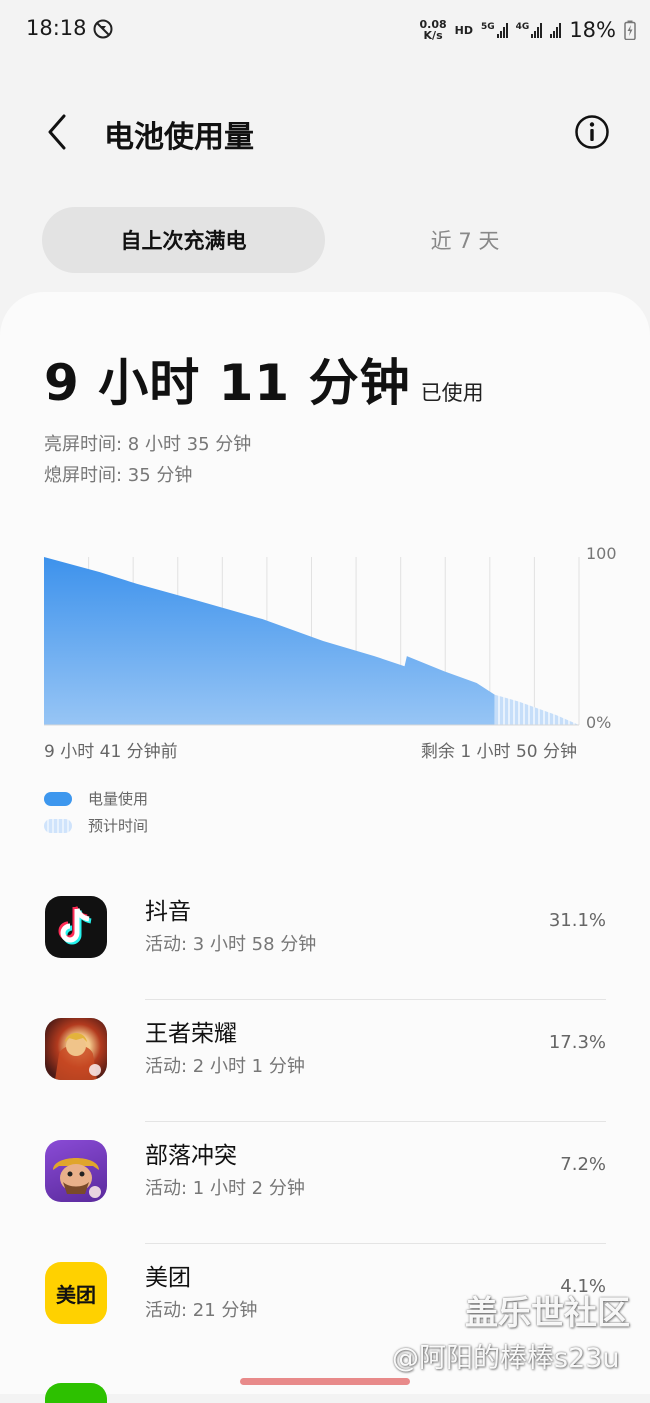 This screenshot has height=1403, width=650. Describe the element at coordinates (536, 709) in the screenshot. I see `series-projected-time` at that location.